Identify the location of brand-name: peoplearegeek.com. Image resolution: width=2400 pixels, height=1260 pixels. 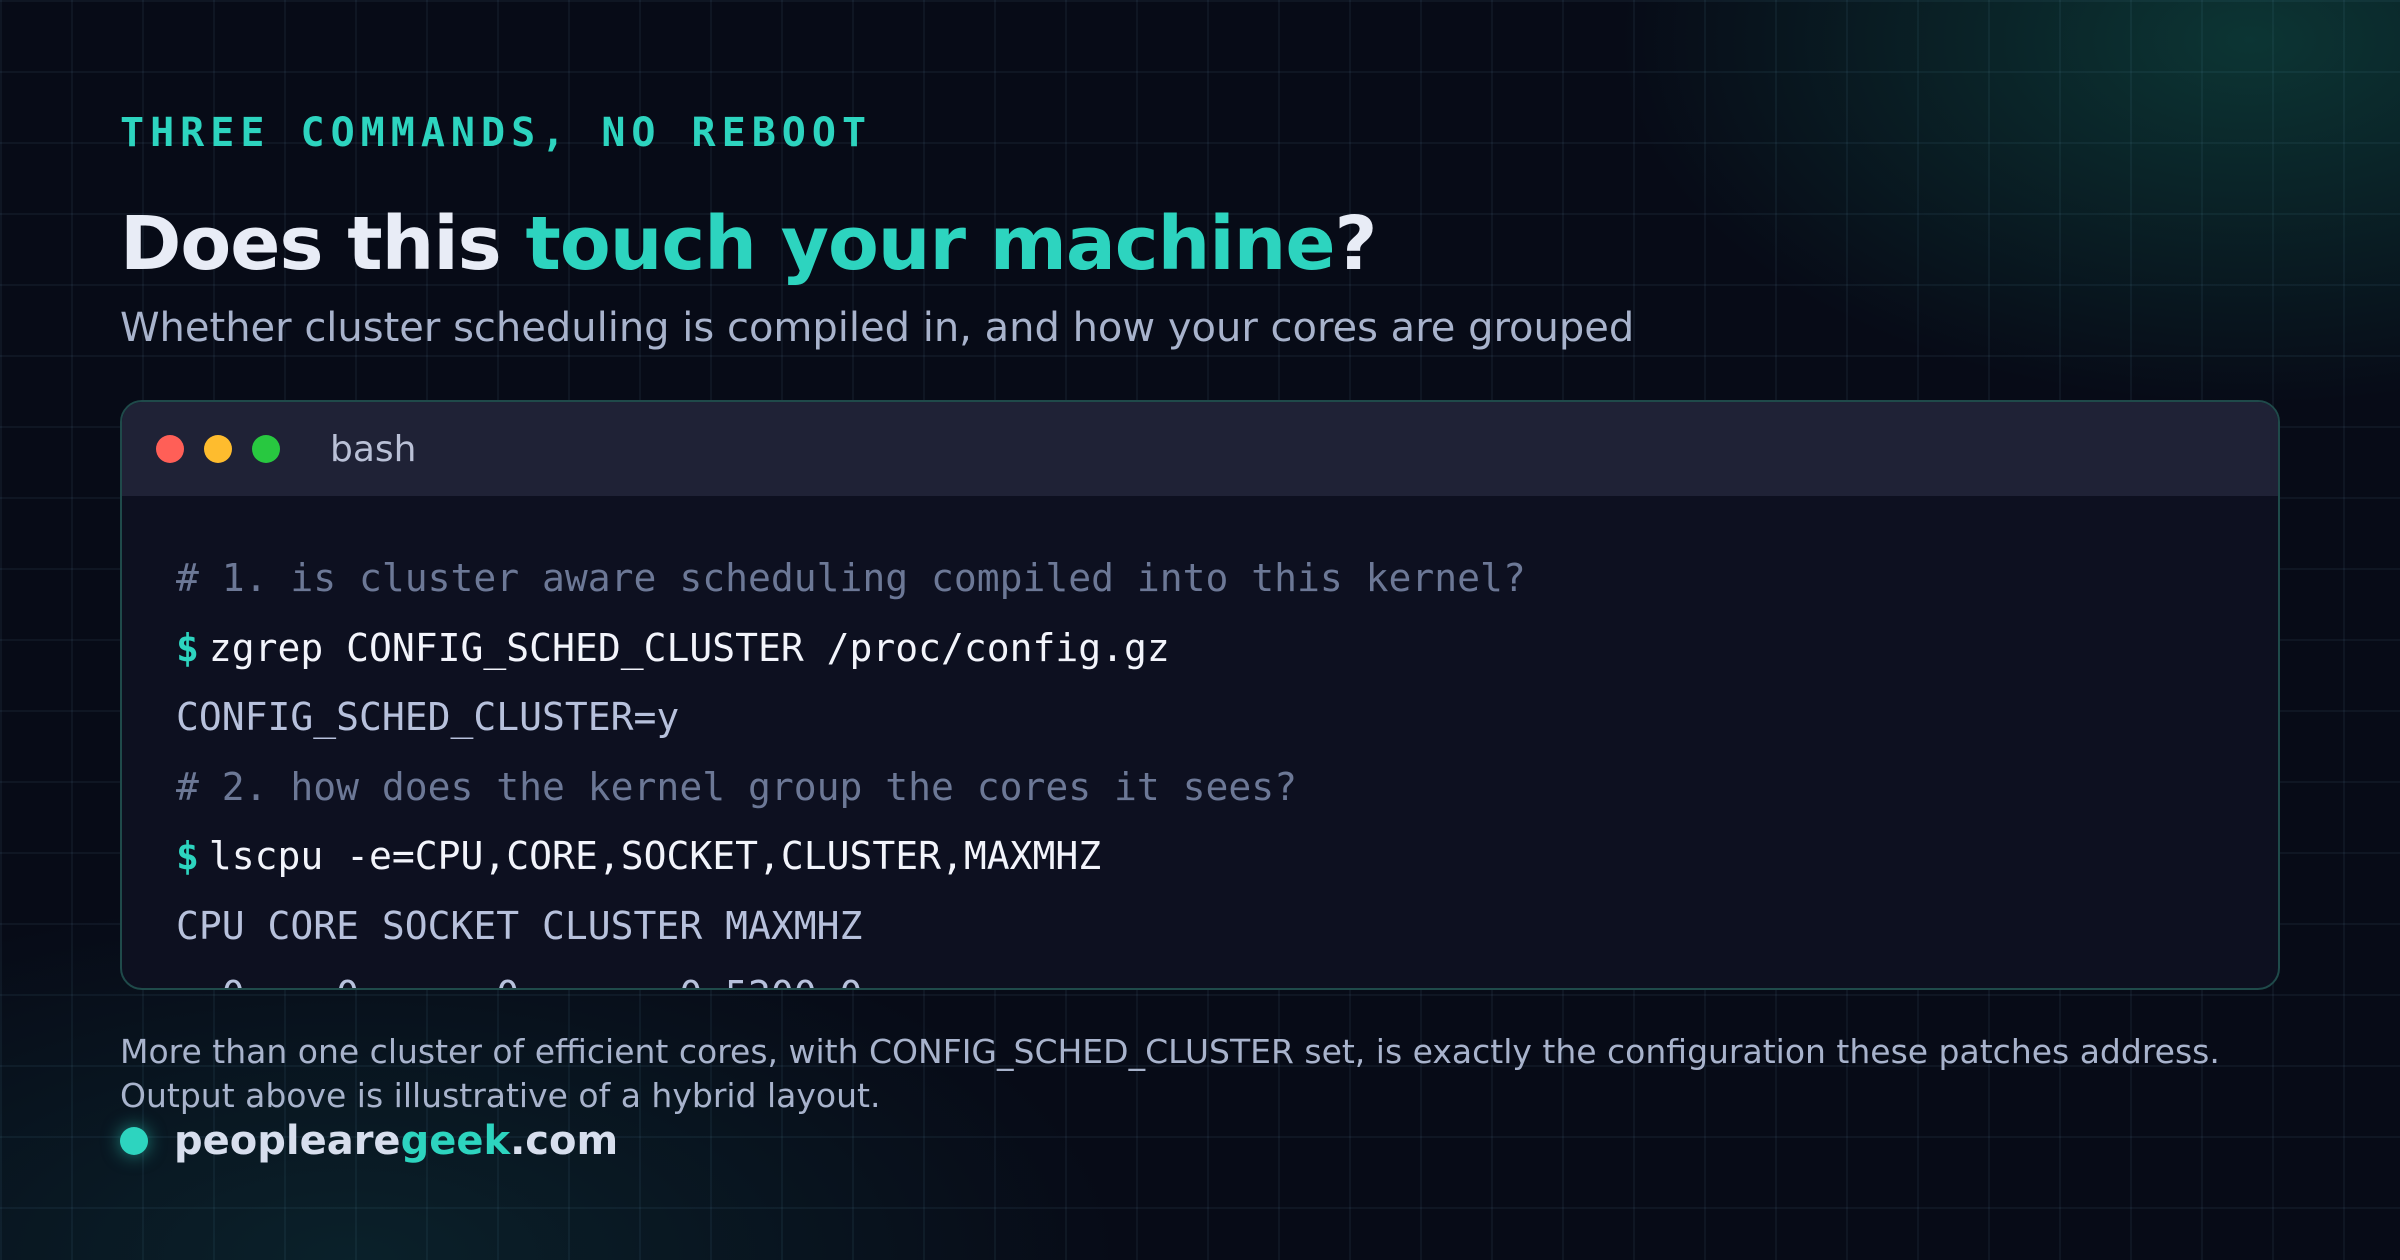
(396, 1141).